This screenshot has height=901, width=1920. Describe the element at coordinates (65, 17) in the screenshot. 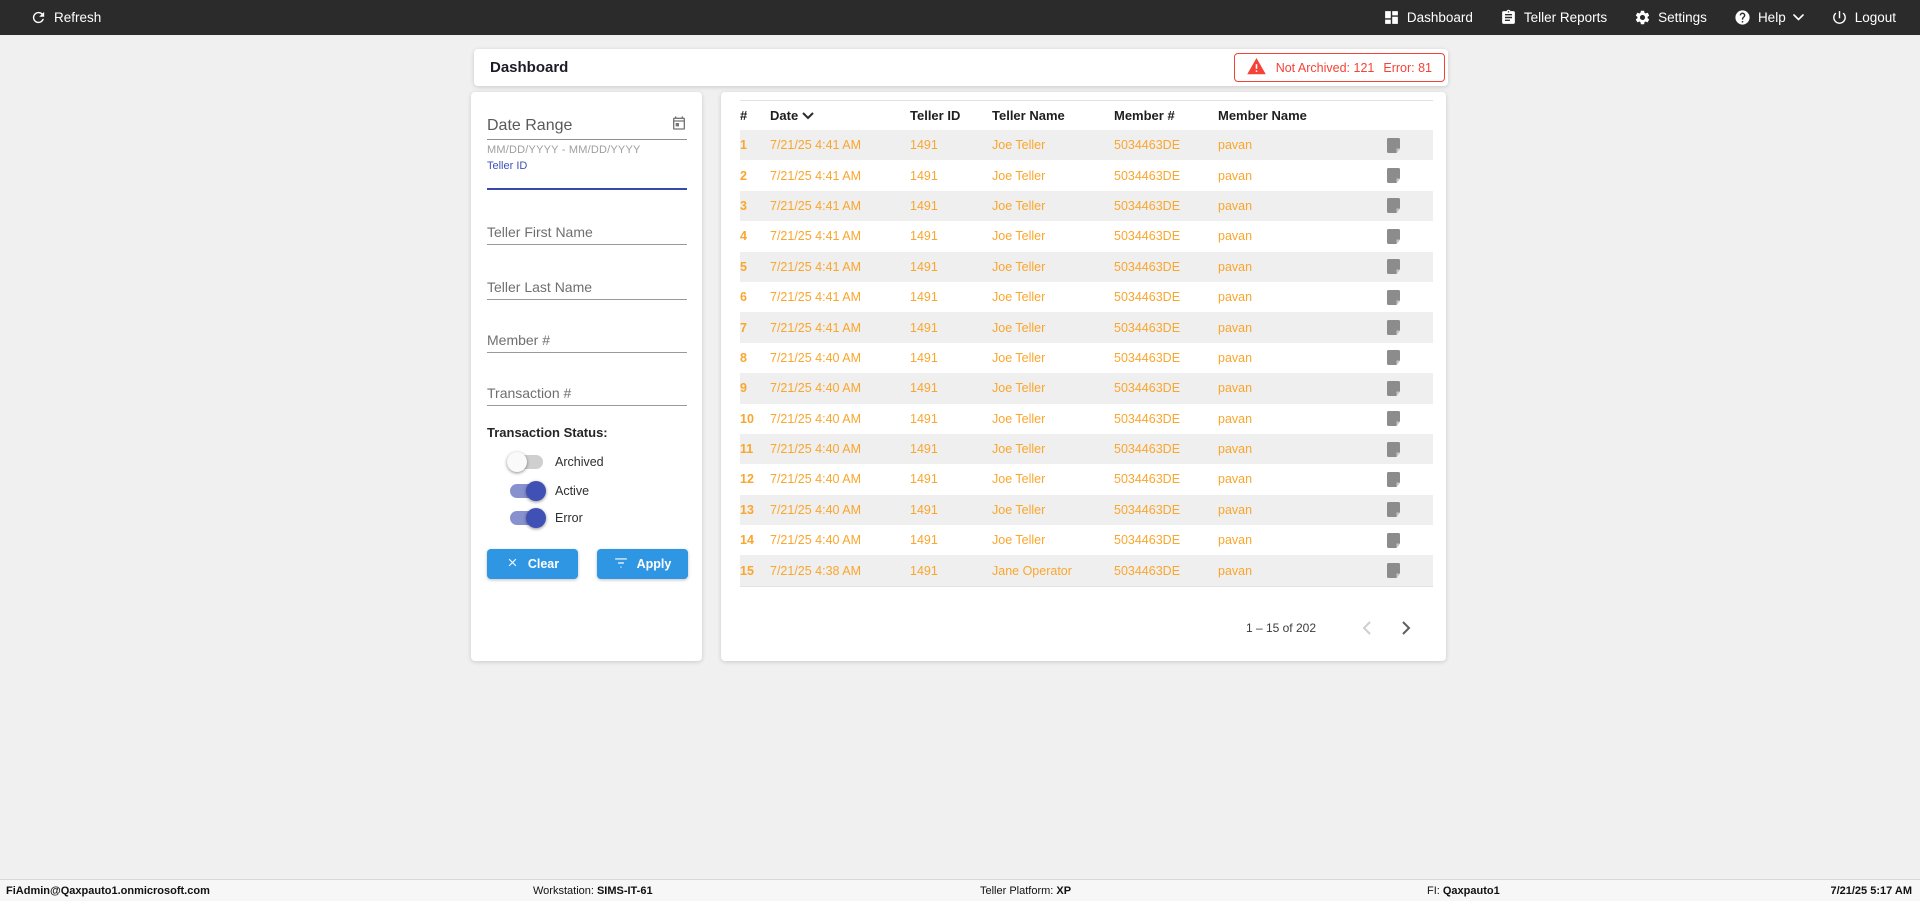

I see `refresh-button: Refresh` at that location.